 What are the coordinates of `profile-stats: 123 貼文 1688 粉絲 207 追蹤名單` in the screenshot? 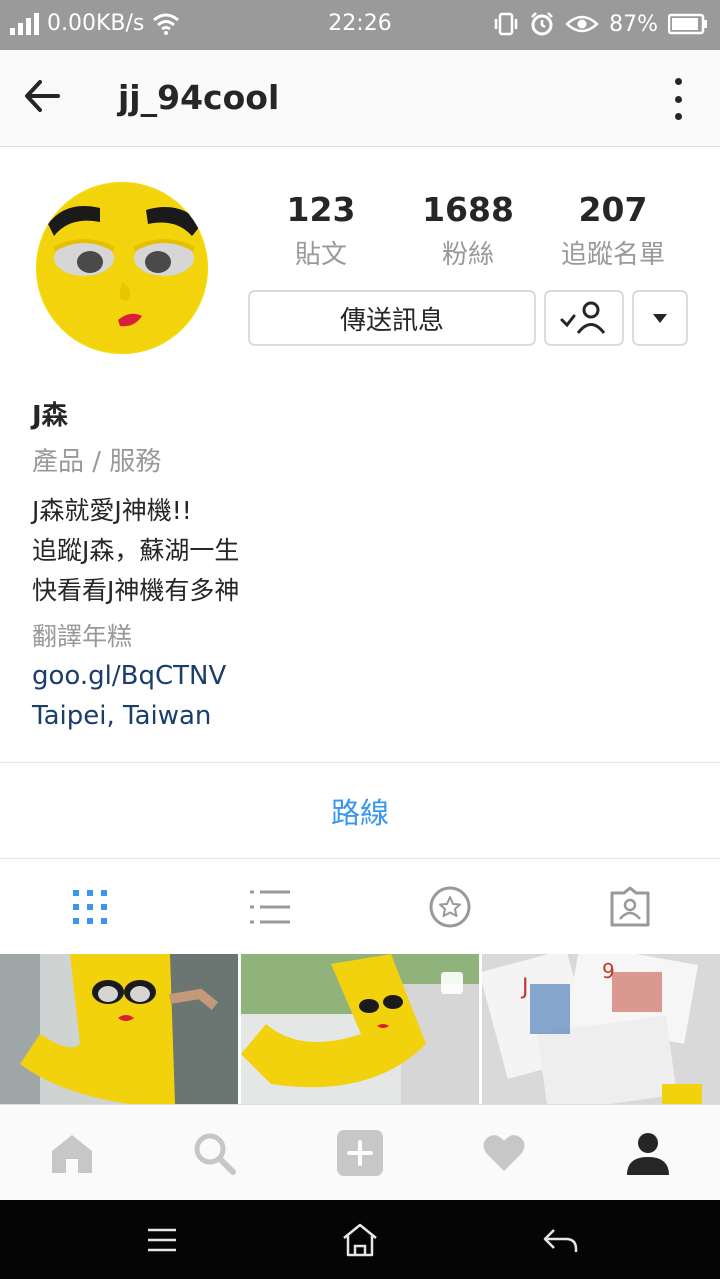 It's located at (468, 235).